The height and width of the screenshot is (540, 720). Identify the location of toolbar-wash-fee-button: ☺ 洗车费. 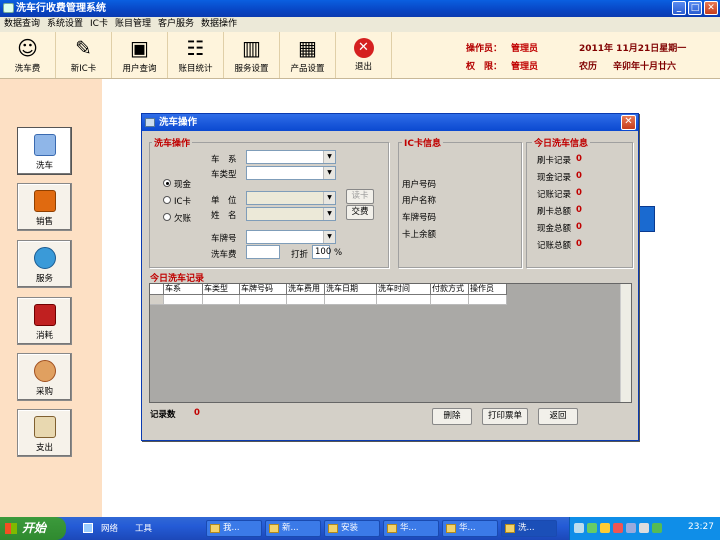
(28, 55).